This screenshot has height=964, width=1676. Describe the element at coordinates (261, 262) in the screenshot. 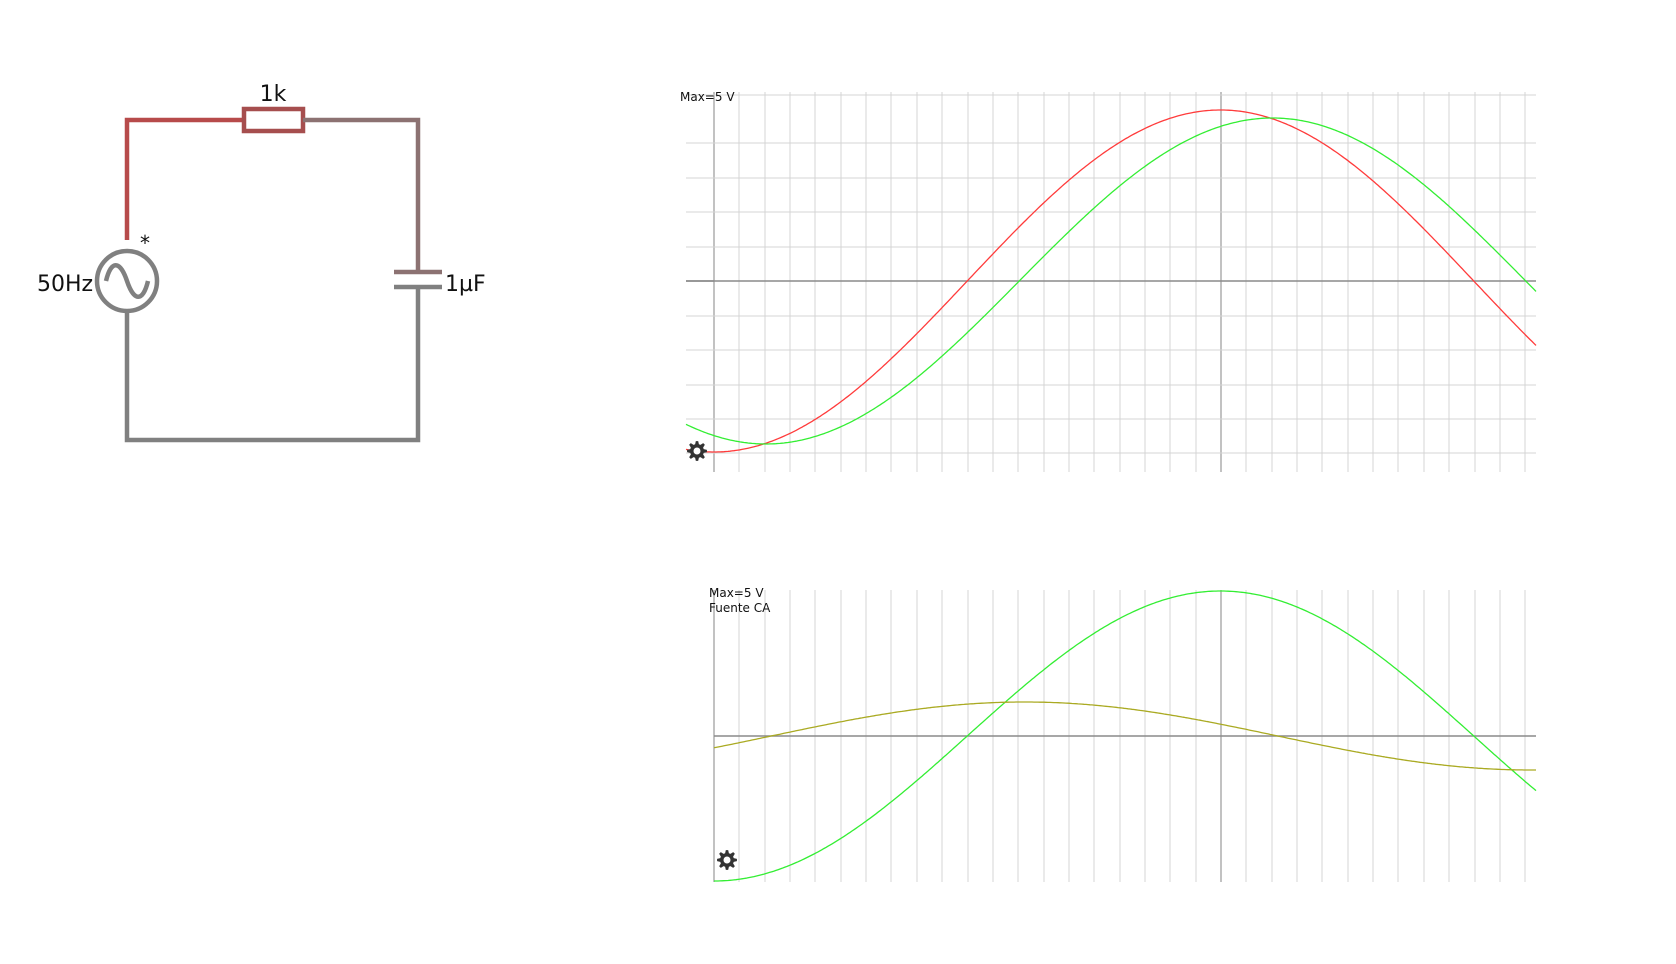

I see `circuit: 1k 1µF 50Hz *` at that location.